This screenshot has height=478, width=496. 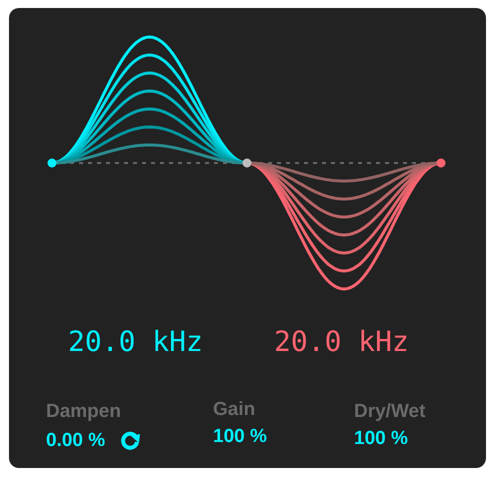 I want to click on reset-icon, so click(x=130, y=440).